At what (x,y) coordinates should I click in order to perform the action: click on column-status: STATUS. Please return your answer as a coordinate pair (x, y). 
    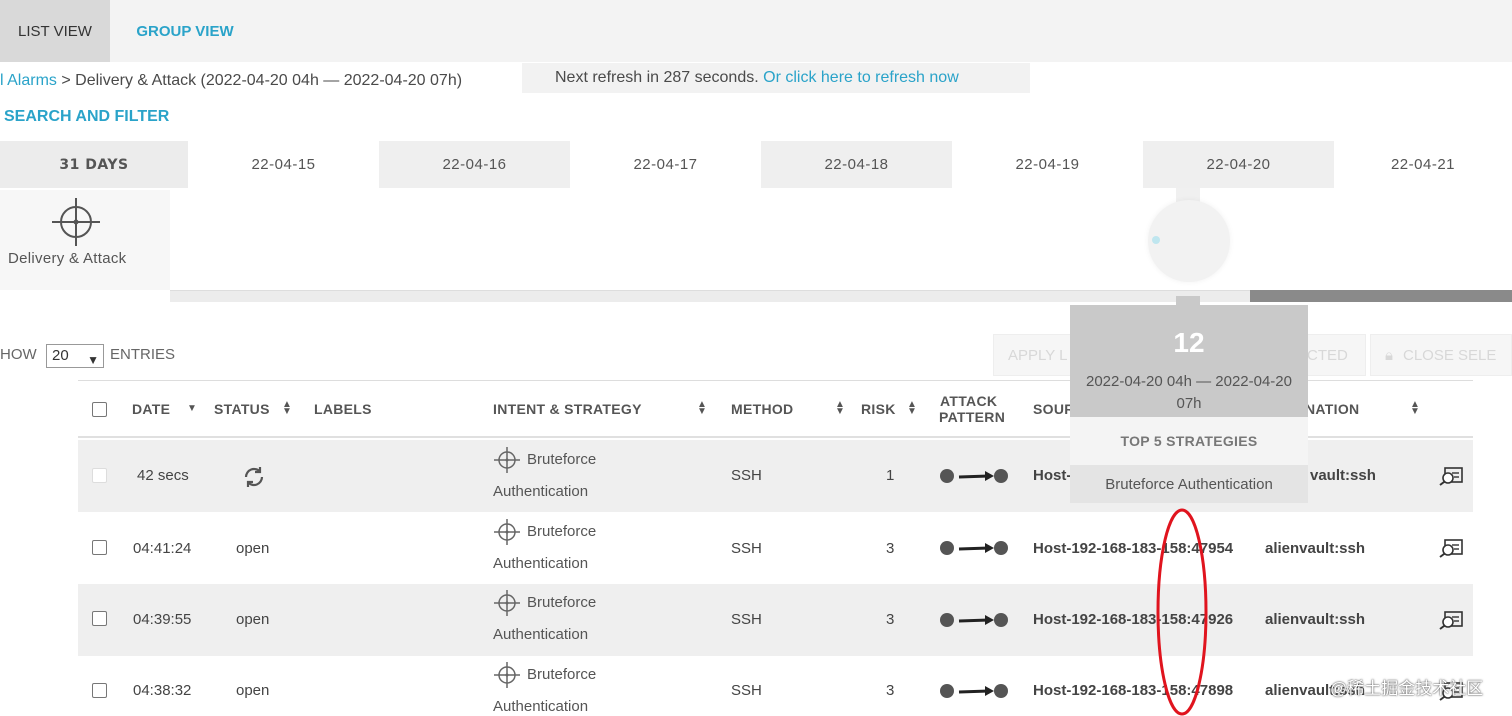
    Looking at the image, I should click on (242, 409).